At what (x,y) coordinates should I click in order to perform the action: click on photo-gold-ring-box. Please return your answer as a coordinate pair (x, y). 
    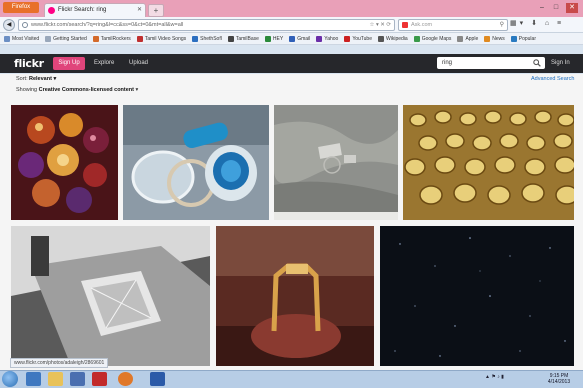
    Looking at the image, I should click on (295, 296).